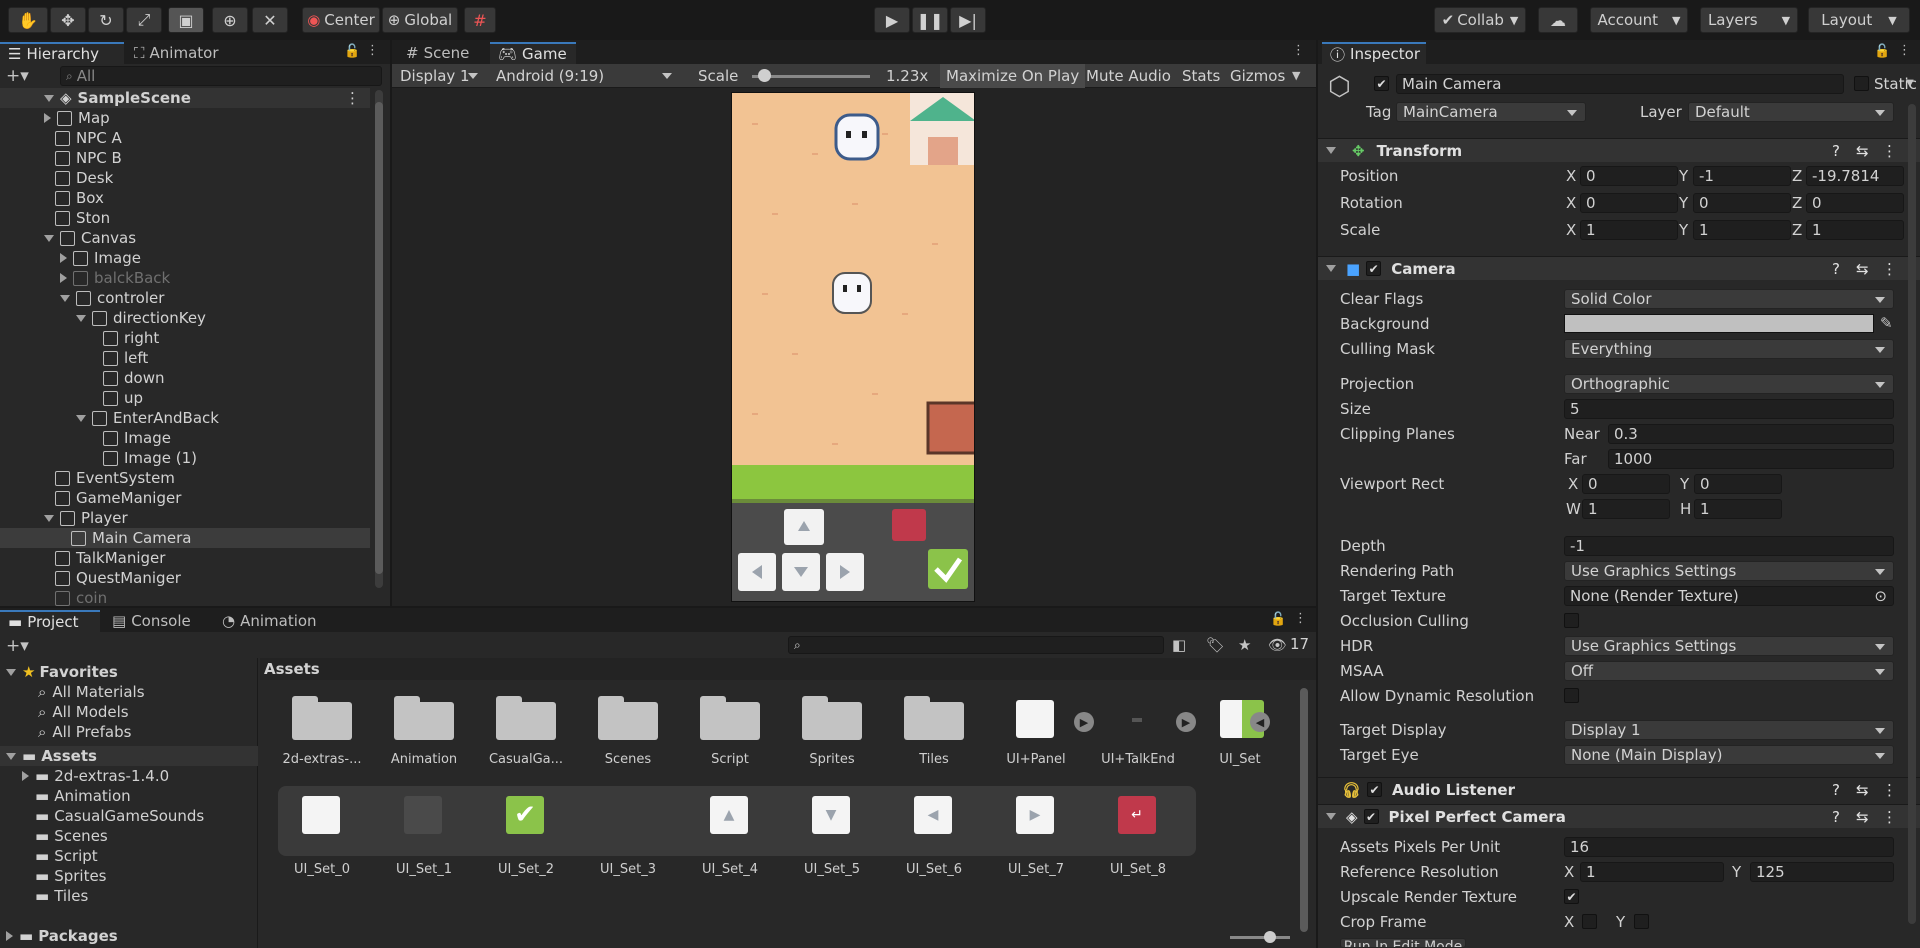 Image resolution: width=1920 pixels, height=948 pixels. Describe the element at coordinates (1791, 112) in the screenshot. I see `layer-dropdown: Default` at that location.